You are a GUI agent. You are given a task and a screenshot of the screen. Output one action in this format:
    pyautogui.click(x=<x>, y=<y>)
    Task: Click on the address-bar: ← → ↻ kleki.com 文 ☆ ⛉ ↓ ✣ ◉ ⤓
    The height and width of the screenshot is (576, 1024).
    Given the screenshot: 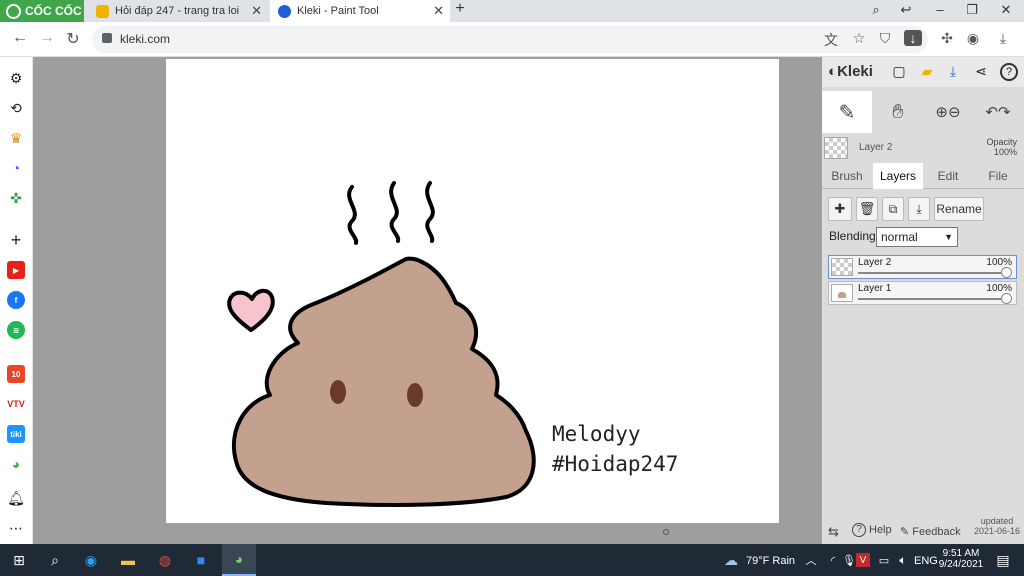 What is the action you would take?
    pyautogui.click(x=512, y=39)
    